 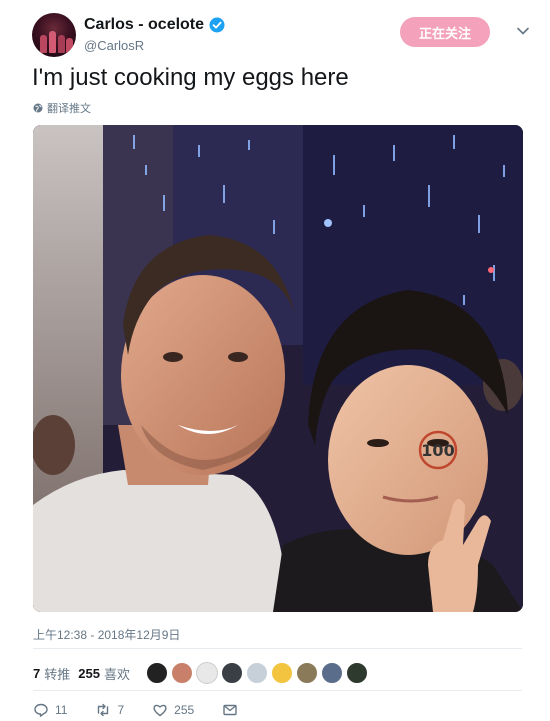 I want to click on likers-avatars, so click(x=256, y=673).